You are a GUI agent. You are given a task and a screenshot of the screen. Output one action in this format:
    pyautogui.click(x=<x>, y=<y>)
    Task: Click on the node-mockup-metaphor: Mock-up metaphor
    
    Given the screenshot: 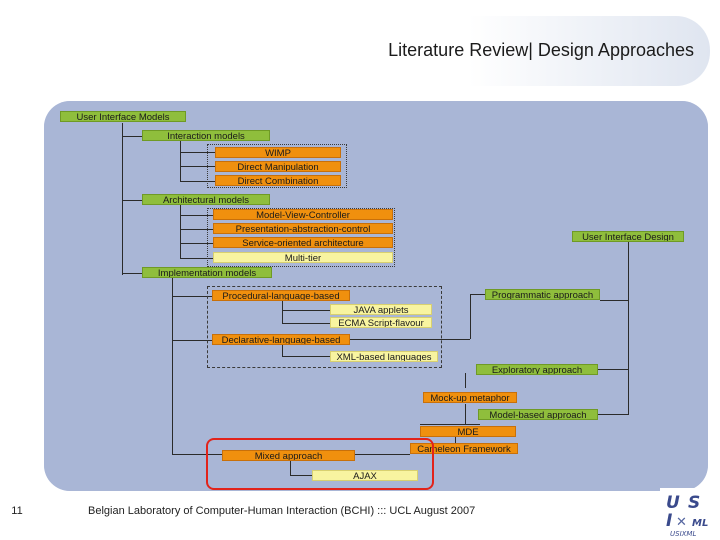 What is the action you would take?
    pyautogui.click(x=470, y=397)
    